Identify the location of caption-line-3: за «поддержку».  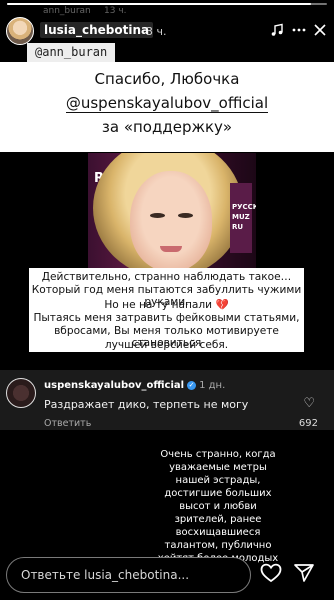
(167, 127).